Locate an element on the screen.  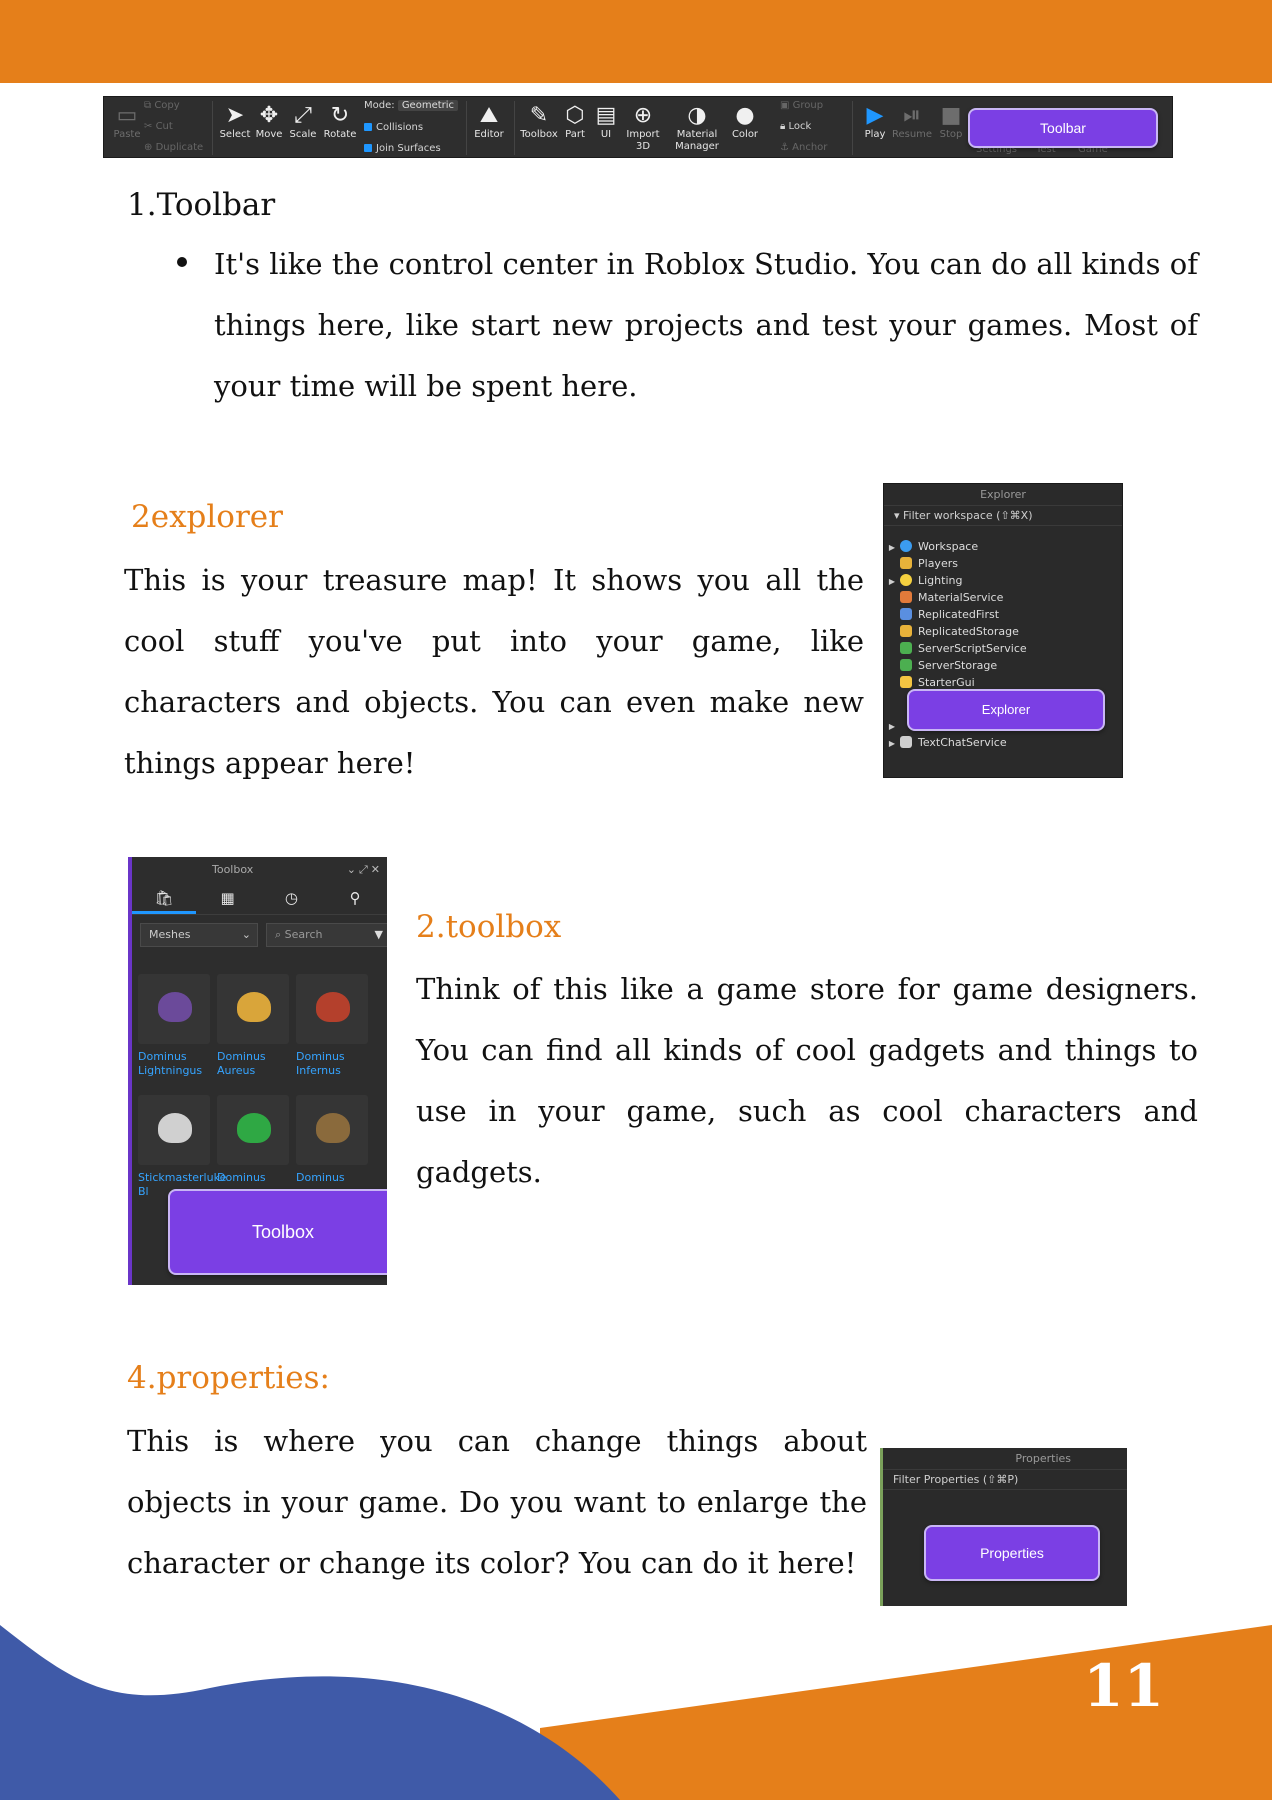
properties-callout: Properties is located at coordinates (1012, 1553).